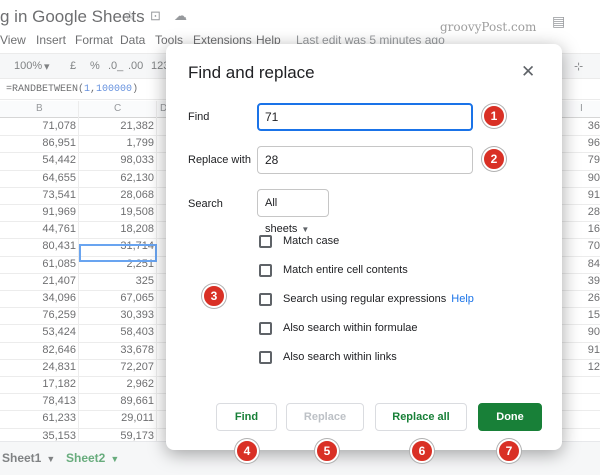  Describe the element at coordinates (421, 417) in the screenshot. I see `replace-all-button: Replace all` at that location.